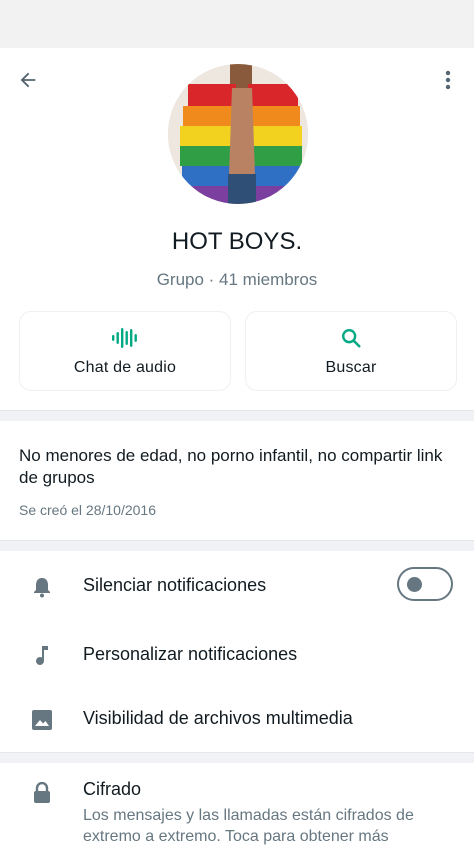  I want to click on media-visibility-row: Visibilidad de archivos multimedia, so click(237, 720).